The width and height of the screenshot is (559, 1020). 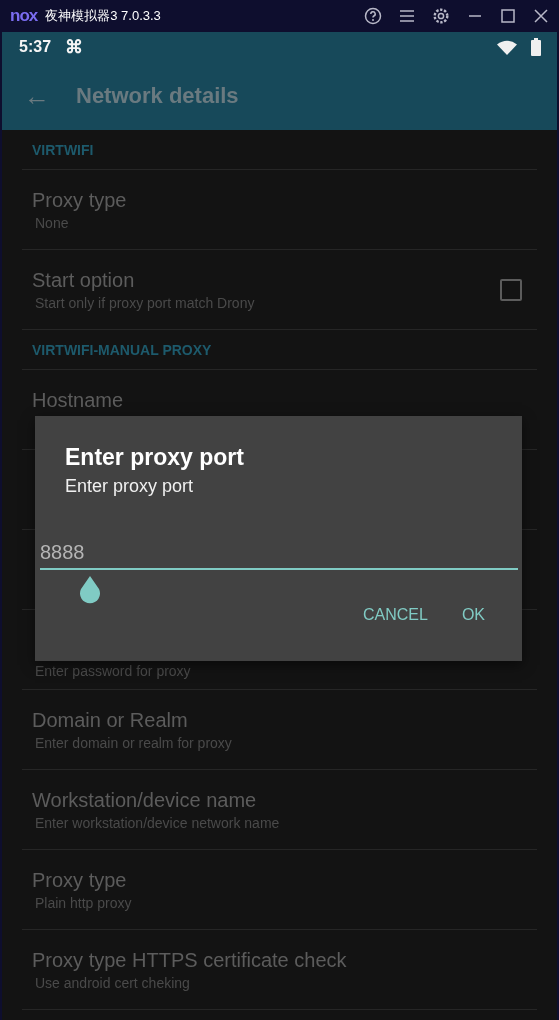 What do you see at coordinates (189, 960) in the screenshot?
I see `setting-title: Proxy type HTTPS certificate check` at bounding box center [189, 960].